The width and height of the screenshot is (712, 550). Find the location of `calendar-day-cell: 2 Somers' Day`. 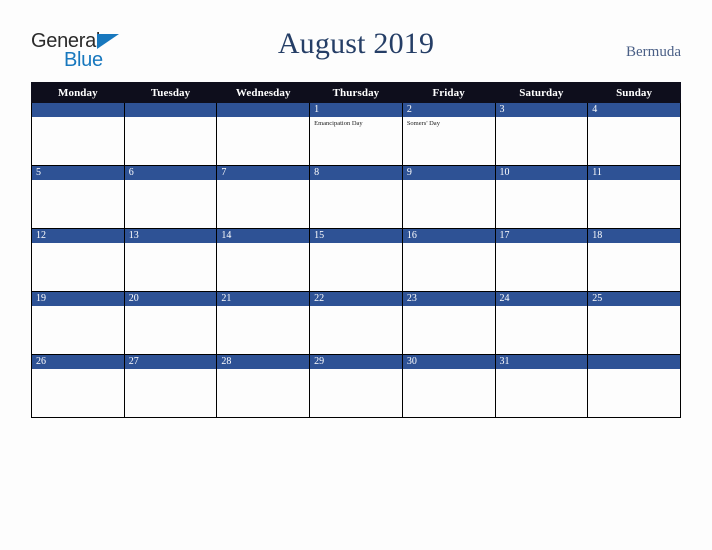

calendar-day-cell: 2 Somers' Day is located at coordinates (448, 134).